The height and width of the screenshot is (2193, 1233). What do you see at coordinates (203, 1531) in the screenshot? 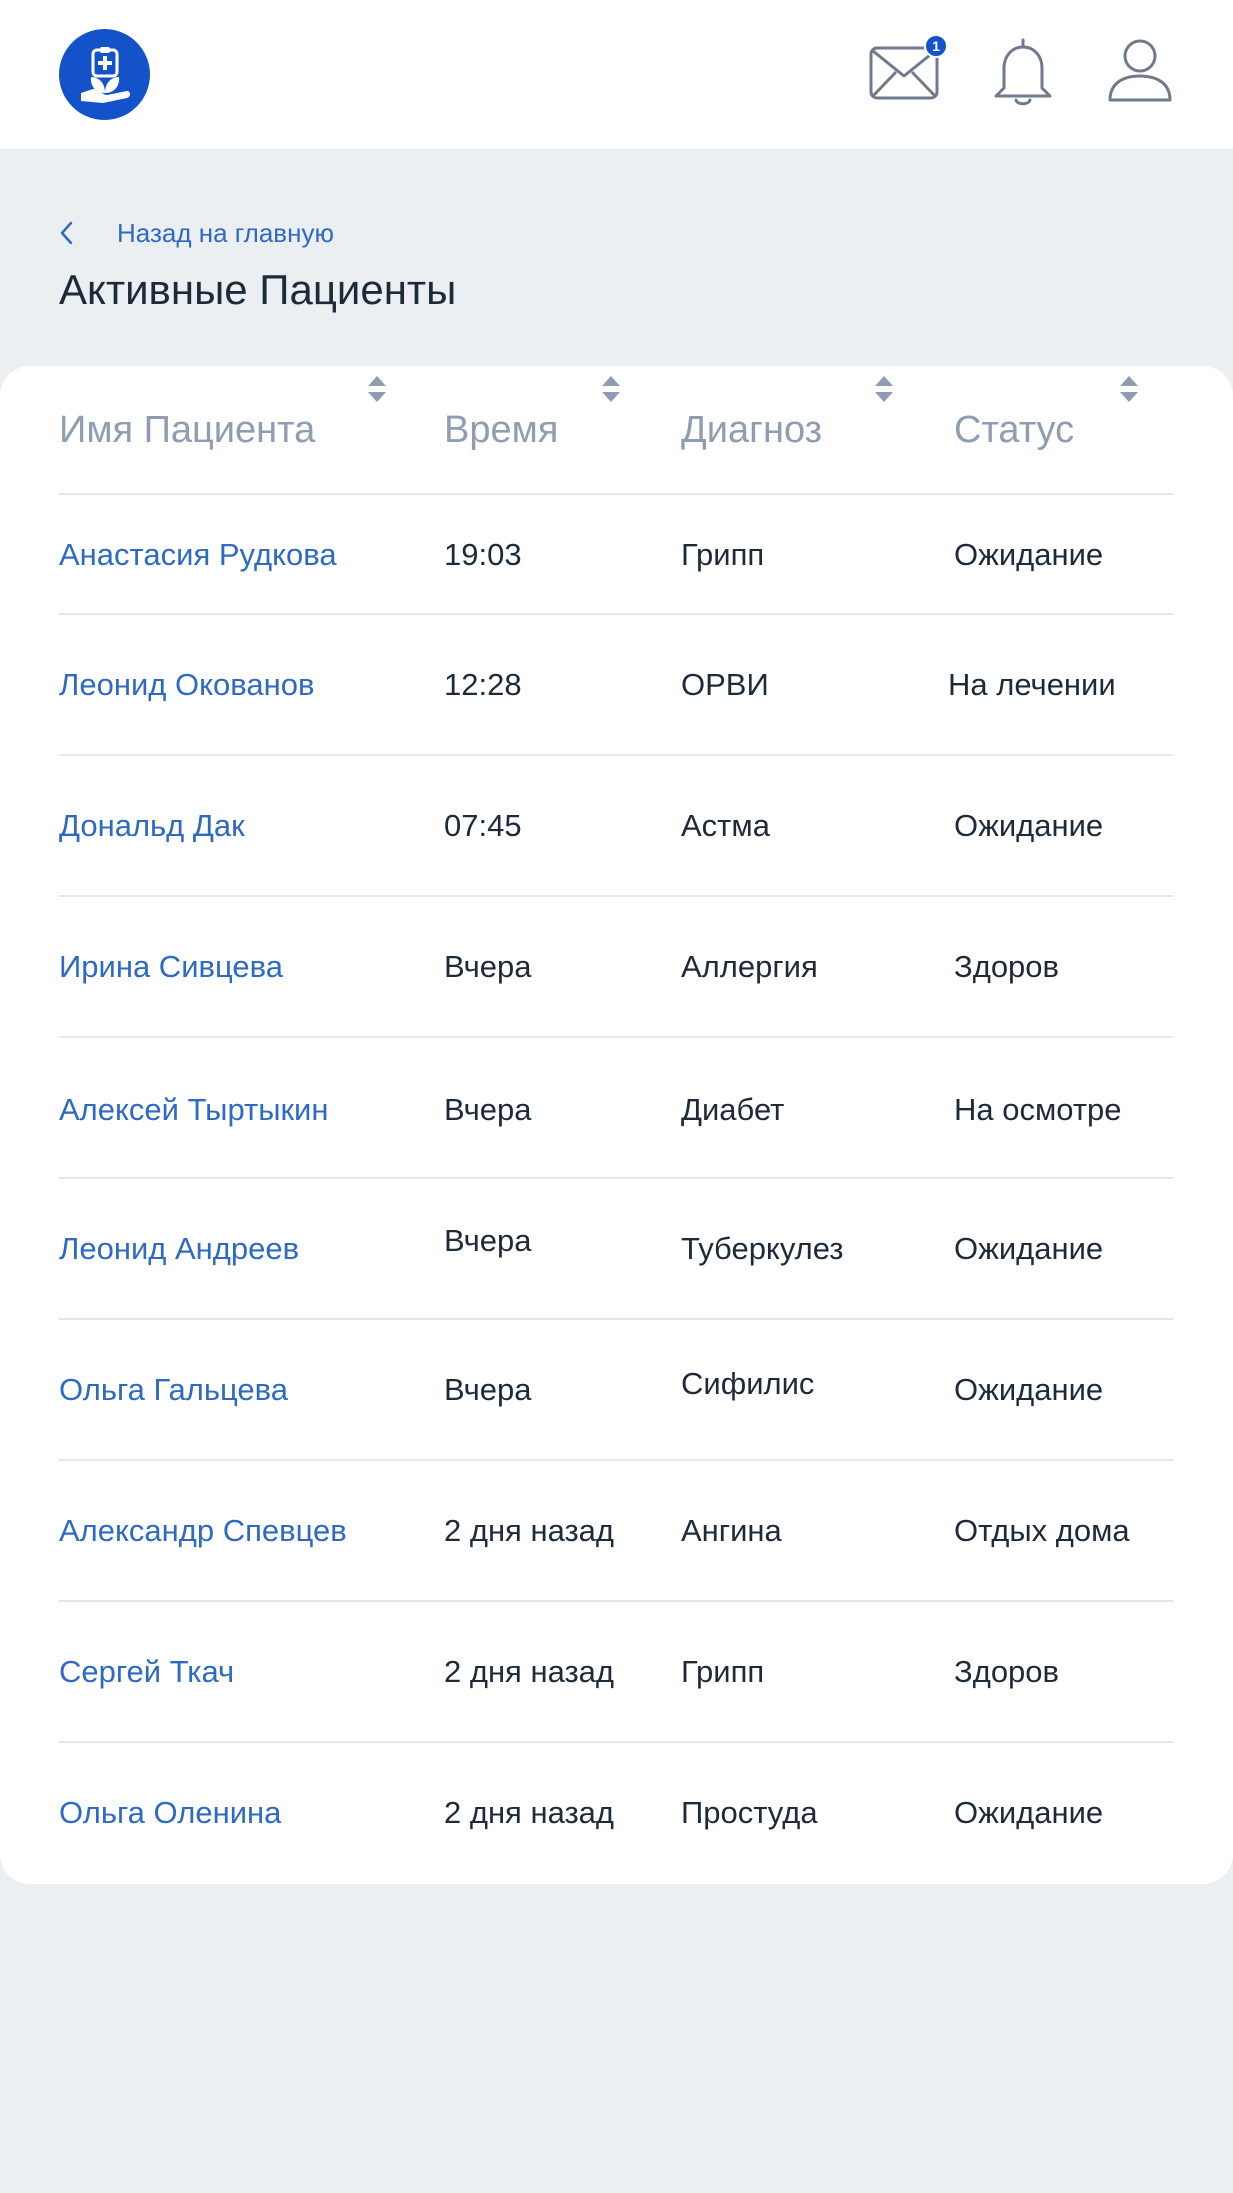
I see `patient-name-link: Александр Спевцев` at bounding box center [203, 1531].